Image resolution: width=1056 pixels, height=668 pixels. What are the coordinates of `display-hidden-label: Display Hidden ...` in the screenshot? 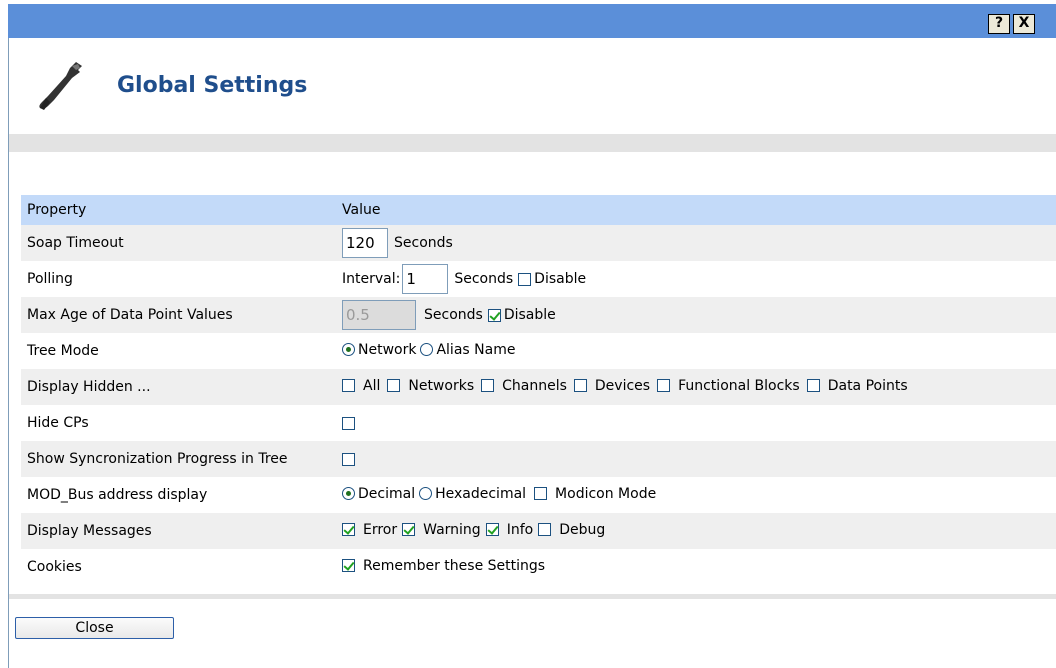 It's located at (180, 387).